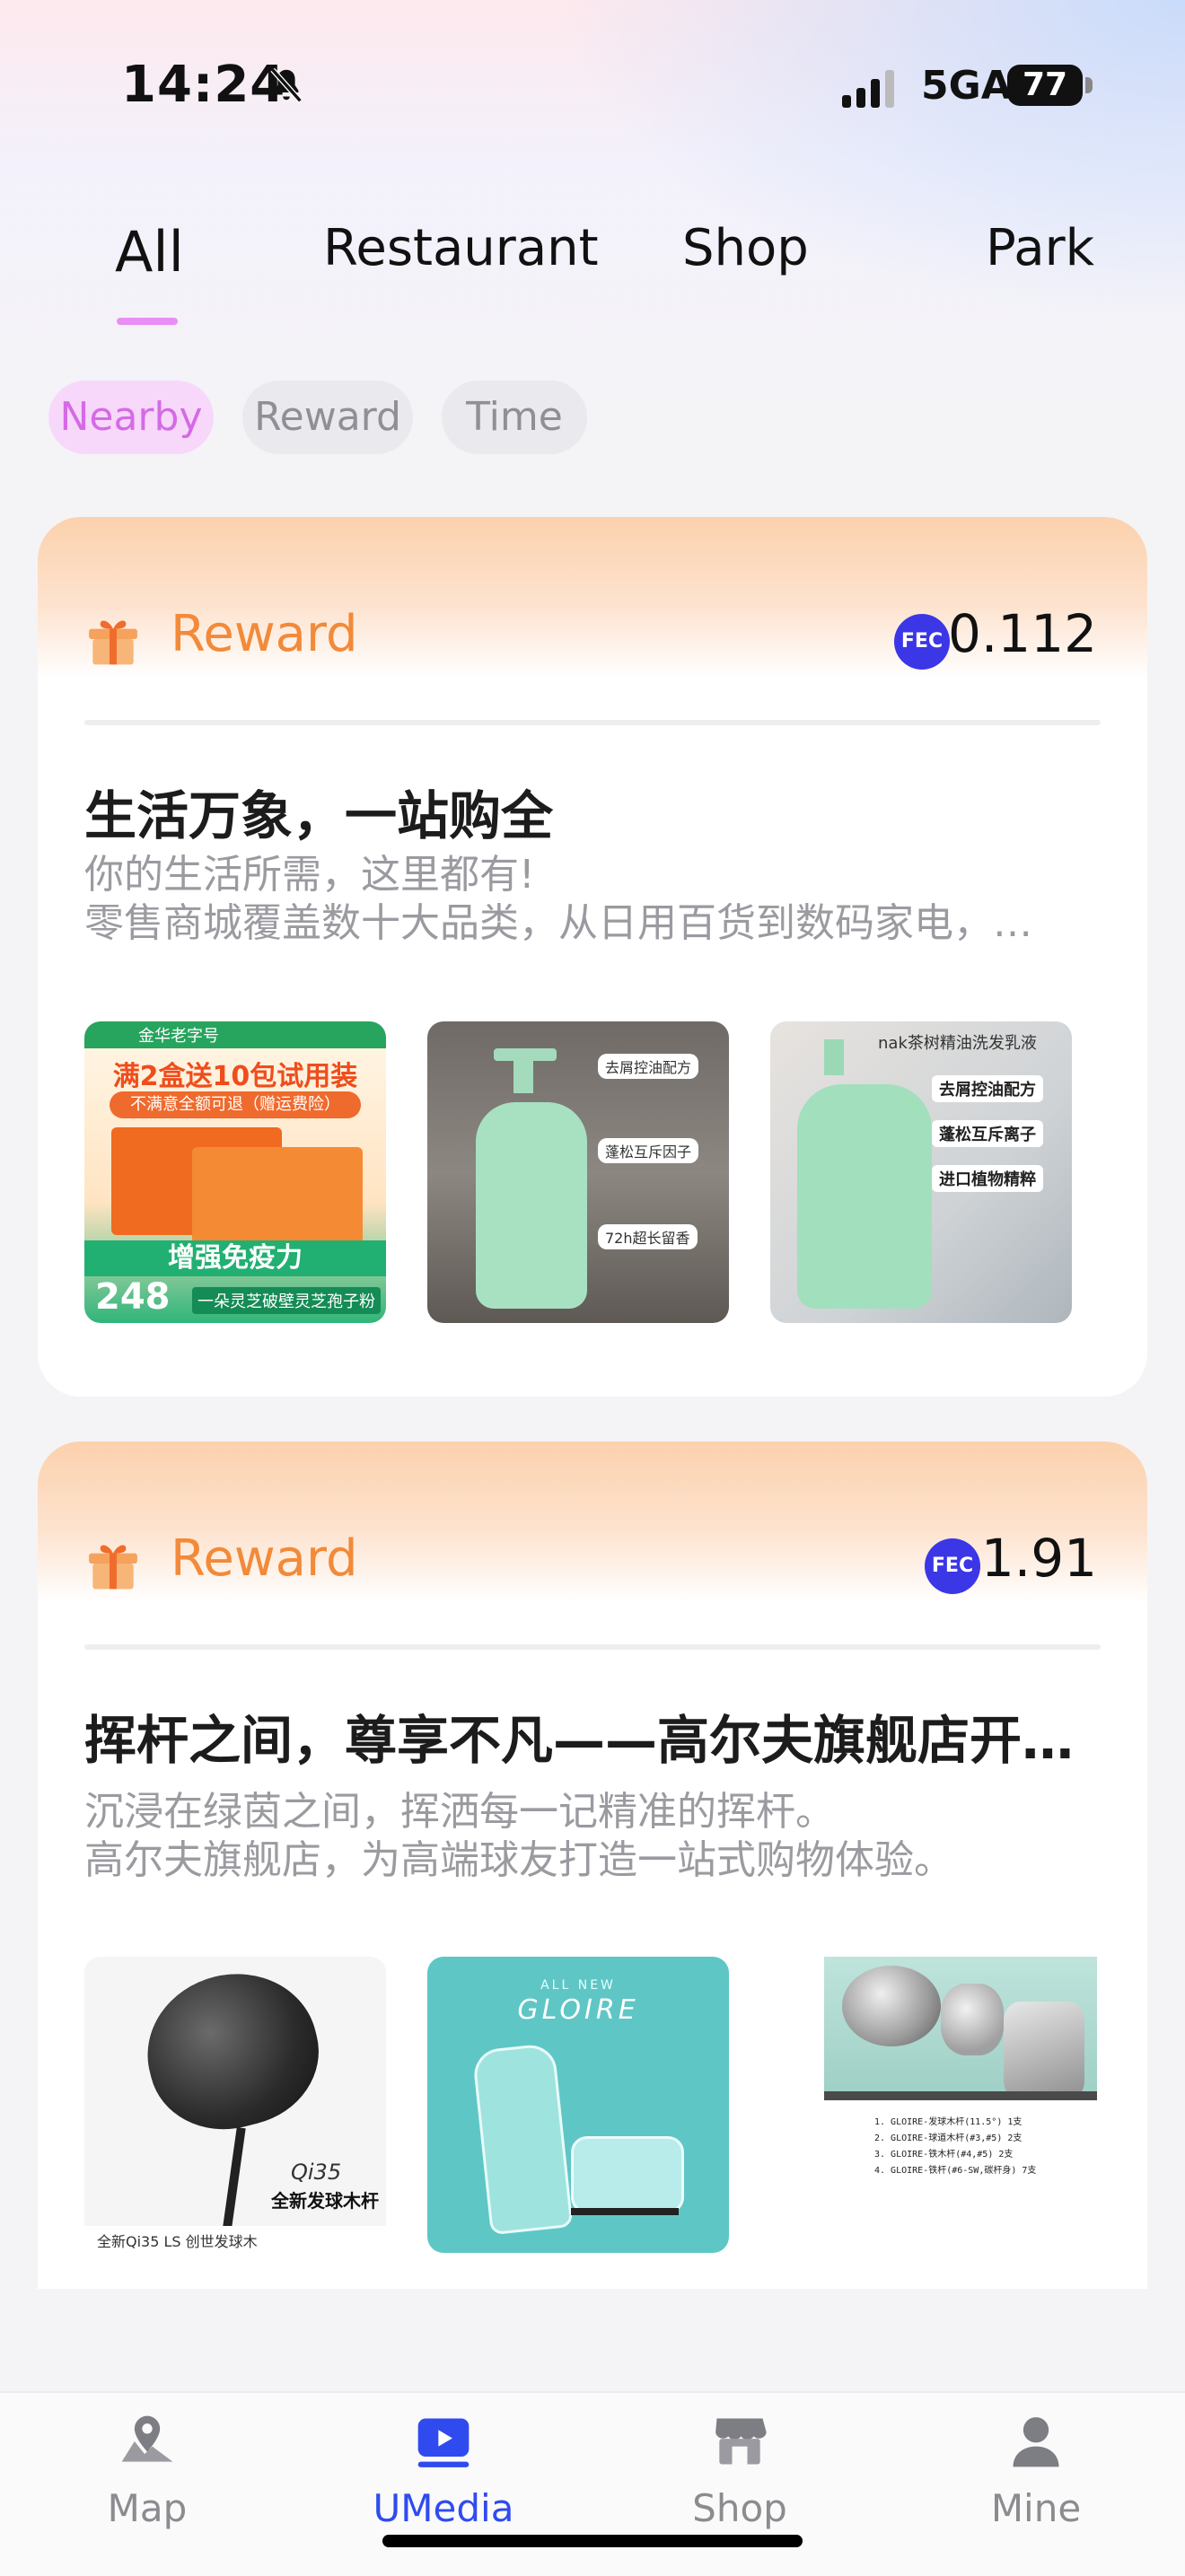 This screenshot has height=2576, width=1185. What do you see at coordinates (235, 1104) in the screenshot?
I see `image-subline: 不满意全额可退（赠运费险）` at bounding box center [235, 1104].